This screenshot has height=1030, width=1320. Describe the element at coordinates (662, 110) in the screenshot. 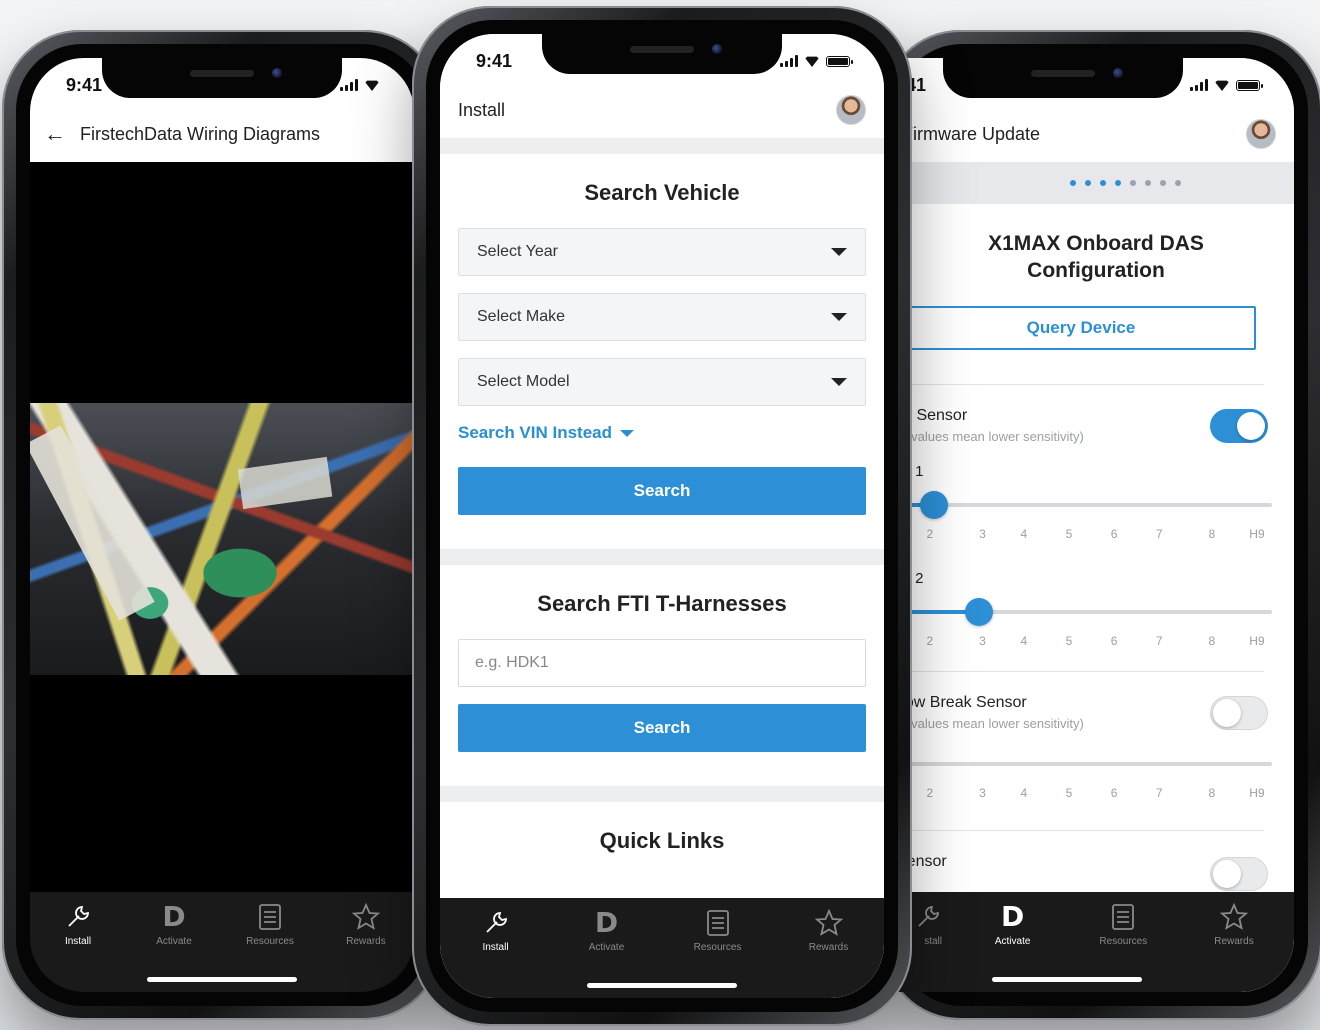

I see `app-header: Install` at that location.